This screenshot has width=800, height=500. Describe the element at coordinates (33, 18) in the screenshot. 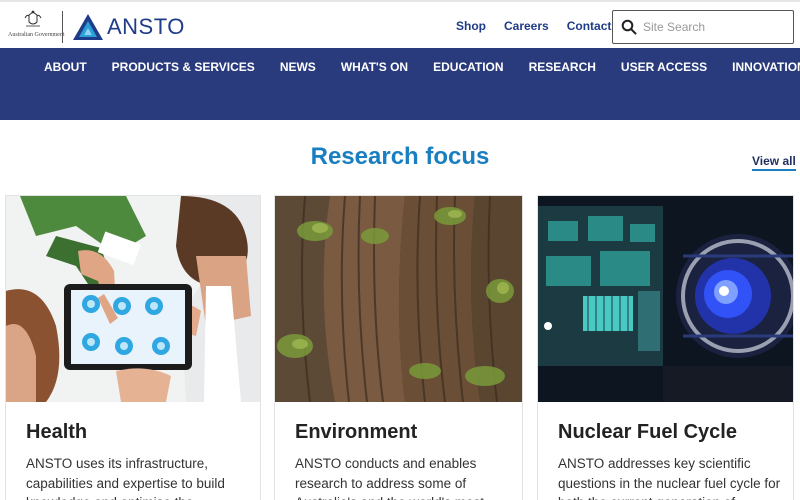

I see `coat-of-arms-icon` at that location.